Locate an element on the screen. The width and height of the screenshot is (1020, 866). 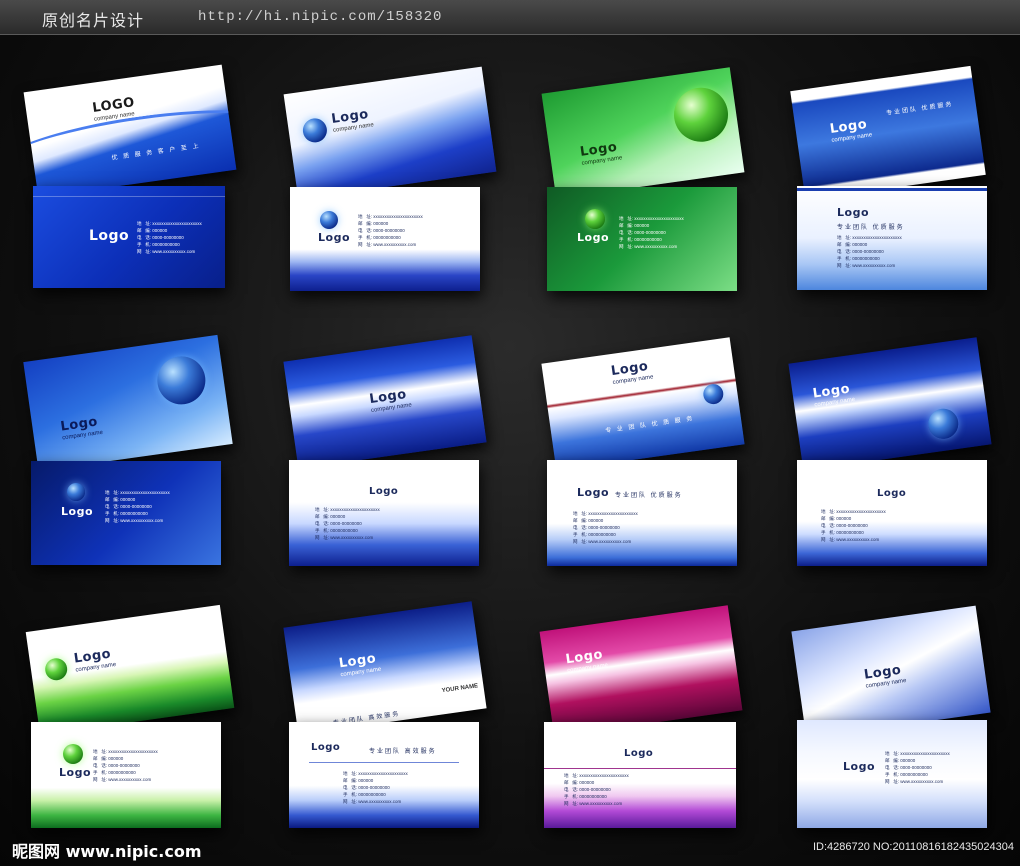
slogan: 专业团队 高效服务 is located at coordinates (403, 752).